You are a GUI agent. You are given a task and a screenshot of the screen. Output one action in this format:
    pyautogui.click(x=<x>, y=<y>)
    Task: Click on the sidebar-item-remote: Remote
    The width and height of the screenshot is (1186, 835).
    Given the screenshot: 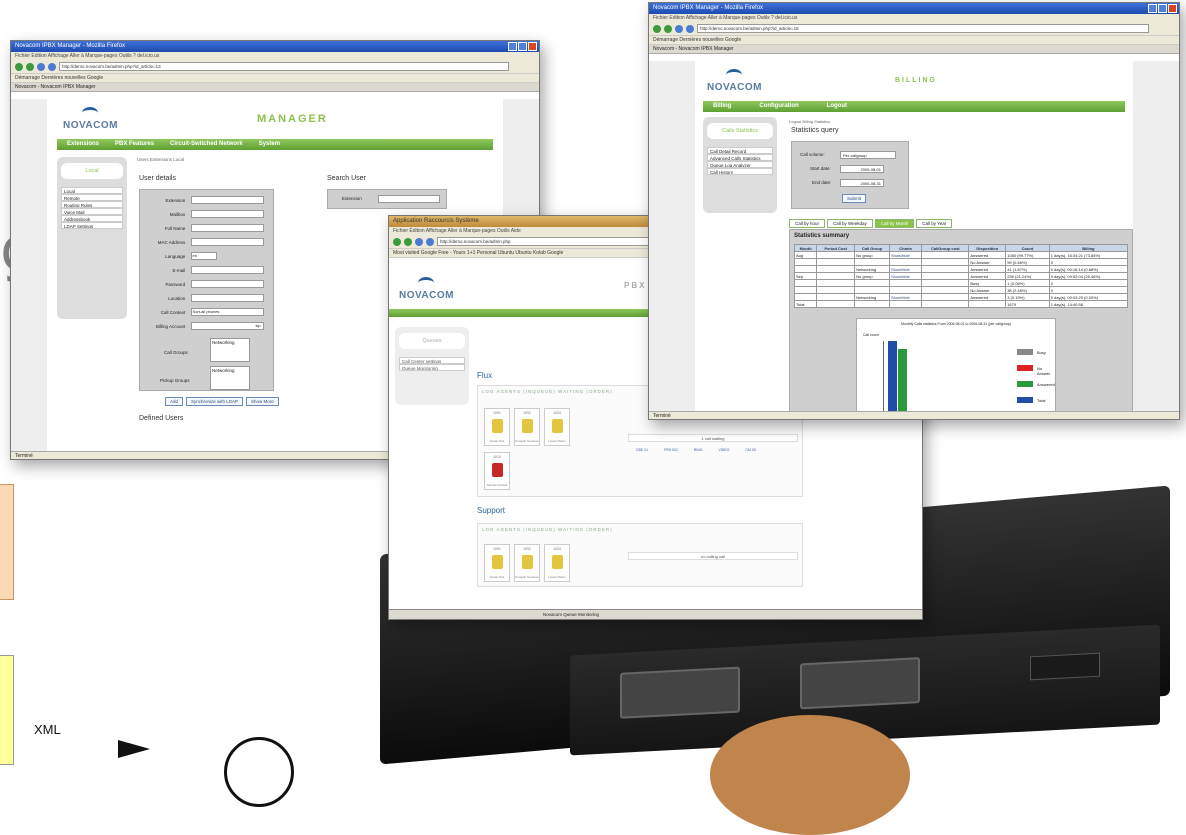 What is the action you would take?
    pyautogui.click(x=92, y=197)
    